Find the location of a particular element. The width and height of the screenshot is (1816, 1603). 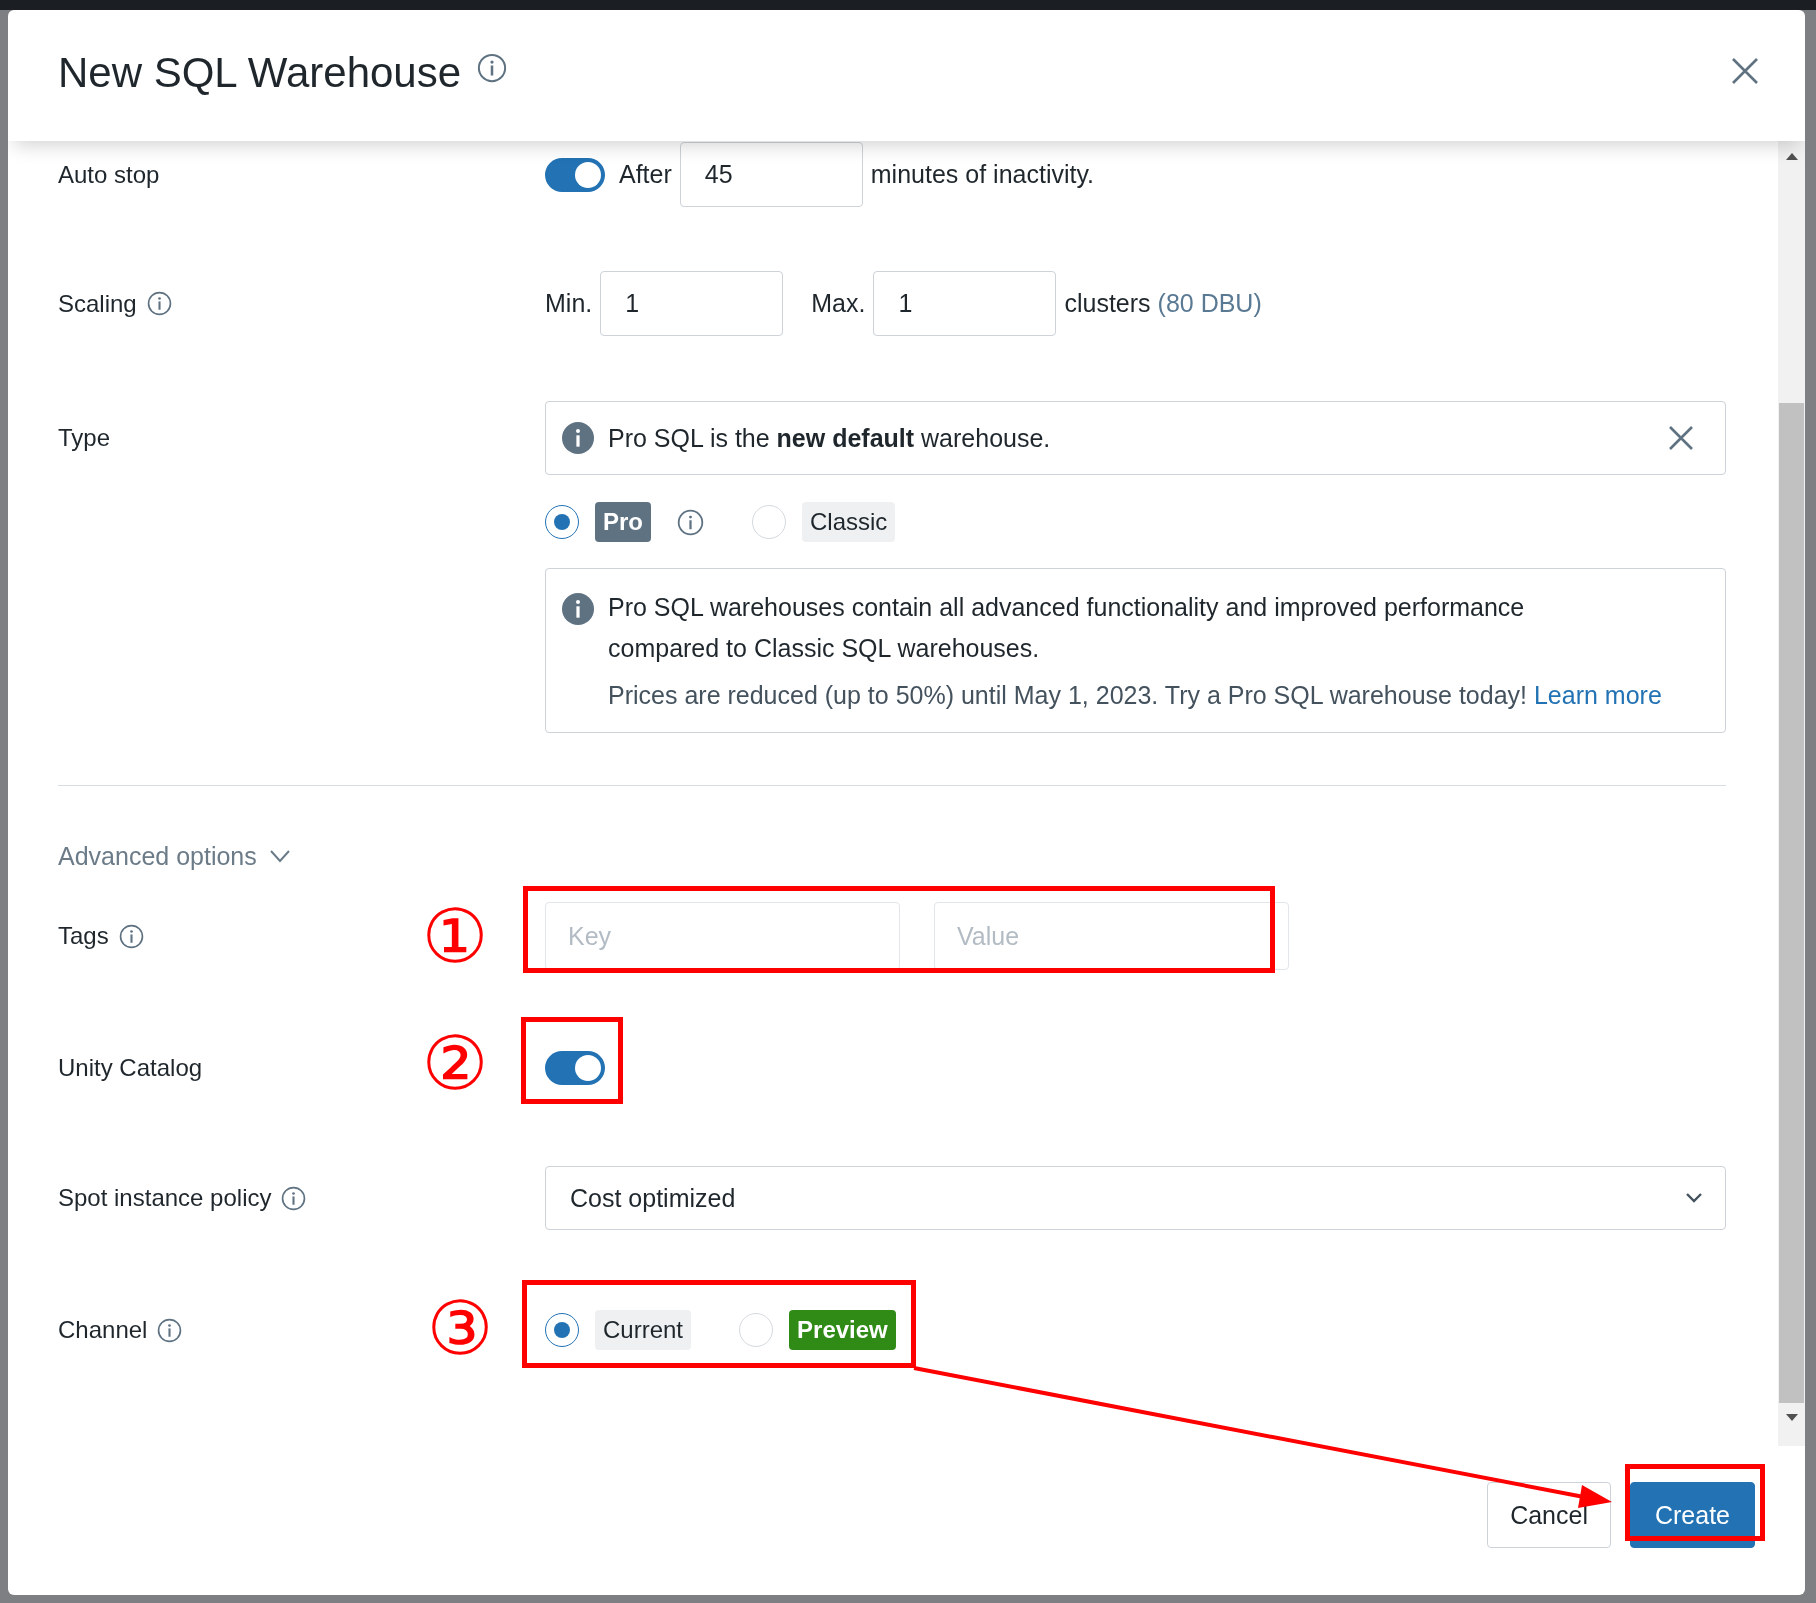

field-label: Unity Catalog is located at coordinates (130, 1068).